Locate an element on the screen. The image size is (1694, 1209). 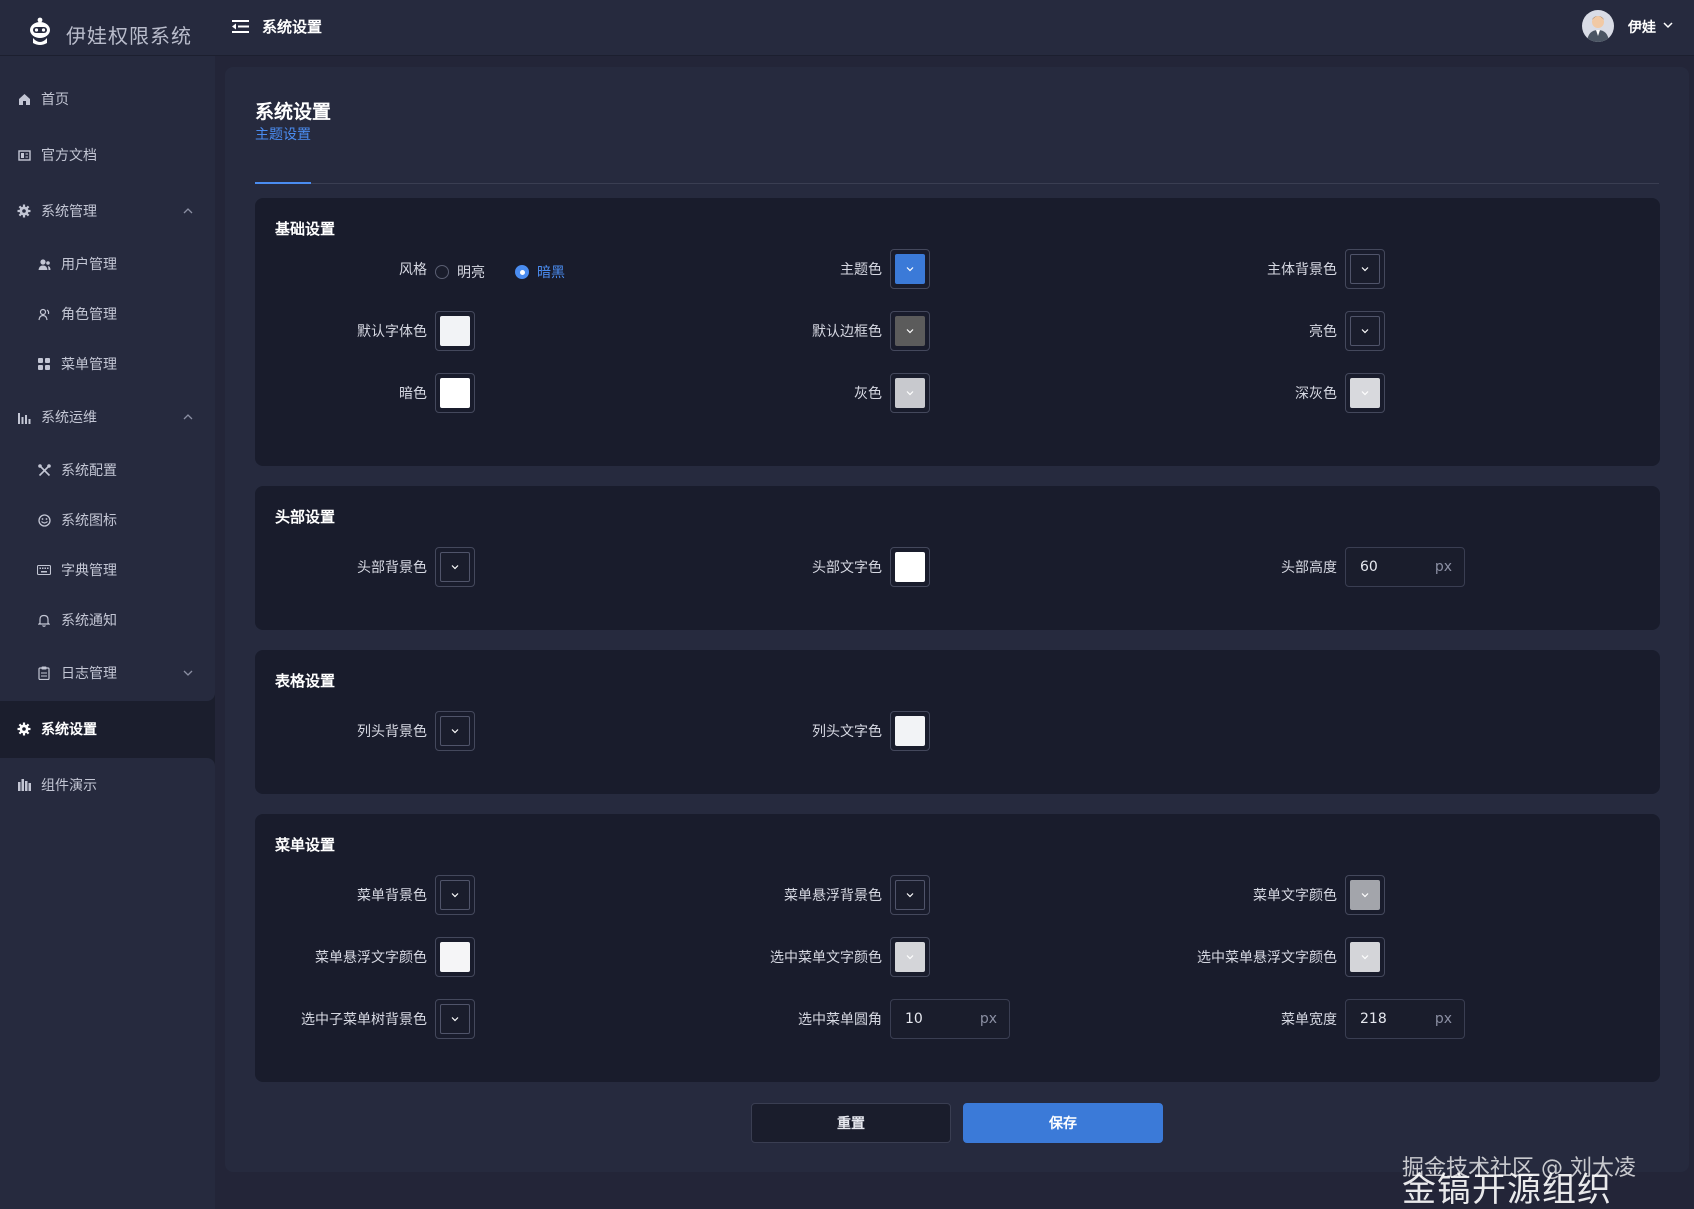
username: 伊娃 is located at coordinates (1642, 27).